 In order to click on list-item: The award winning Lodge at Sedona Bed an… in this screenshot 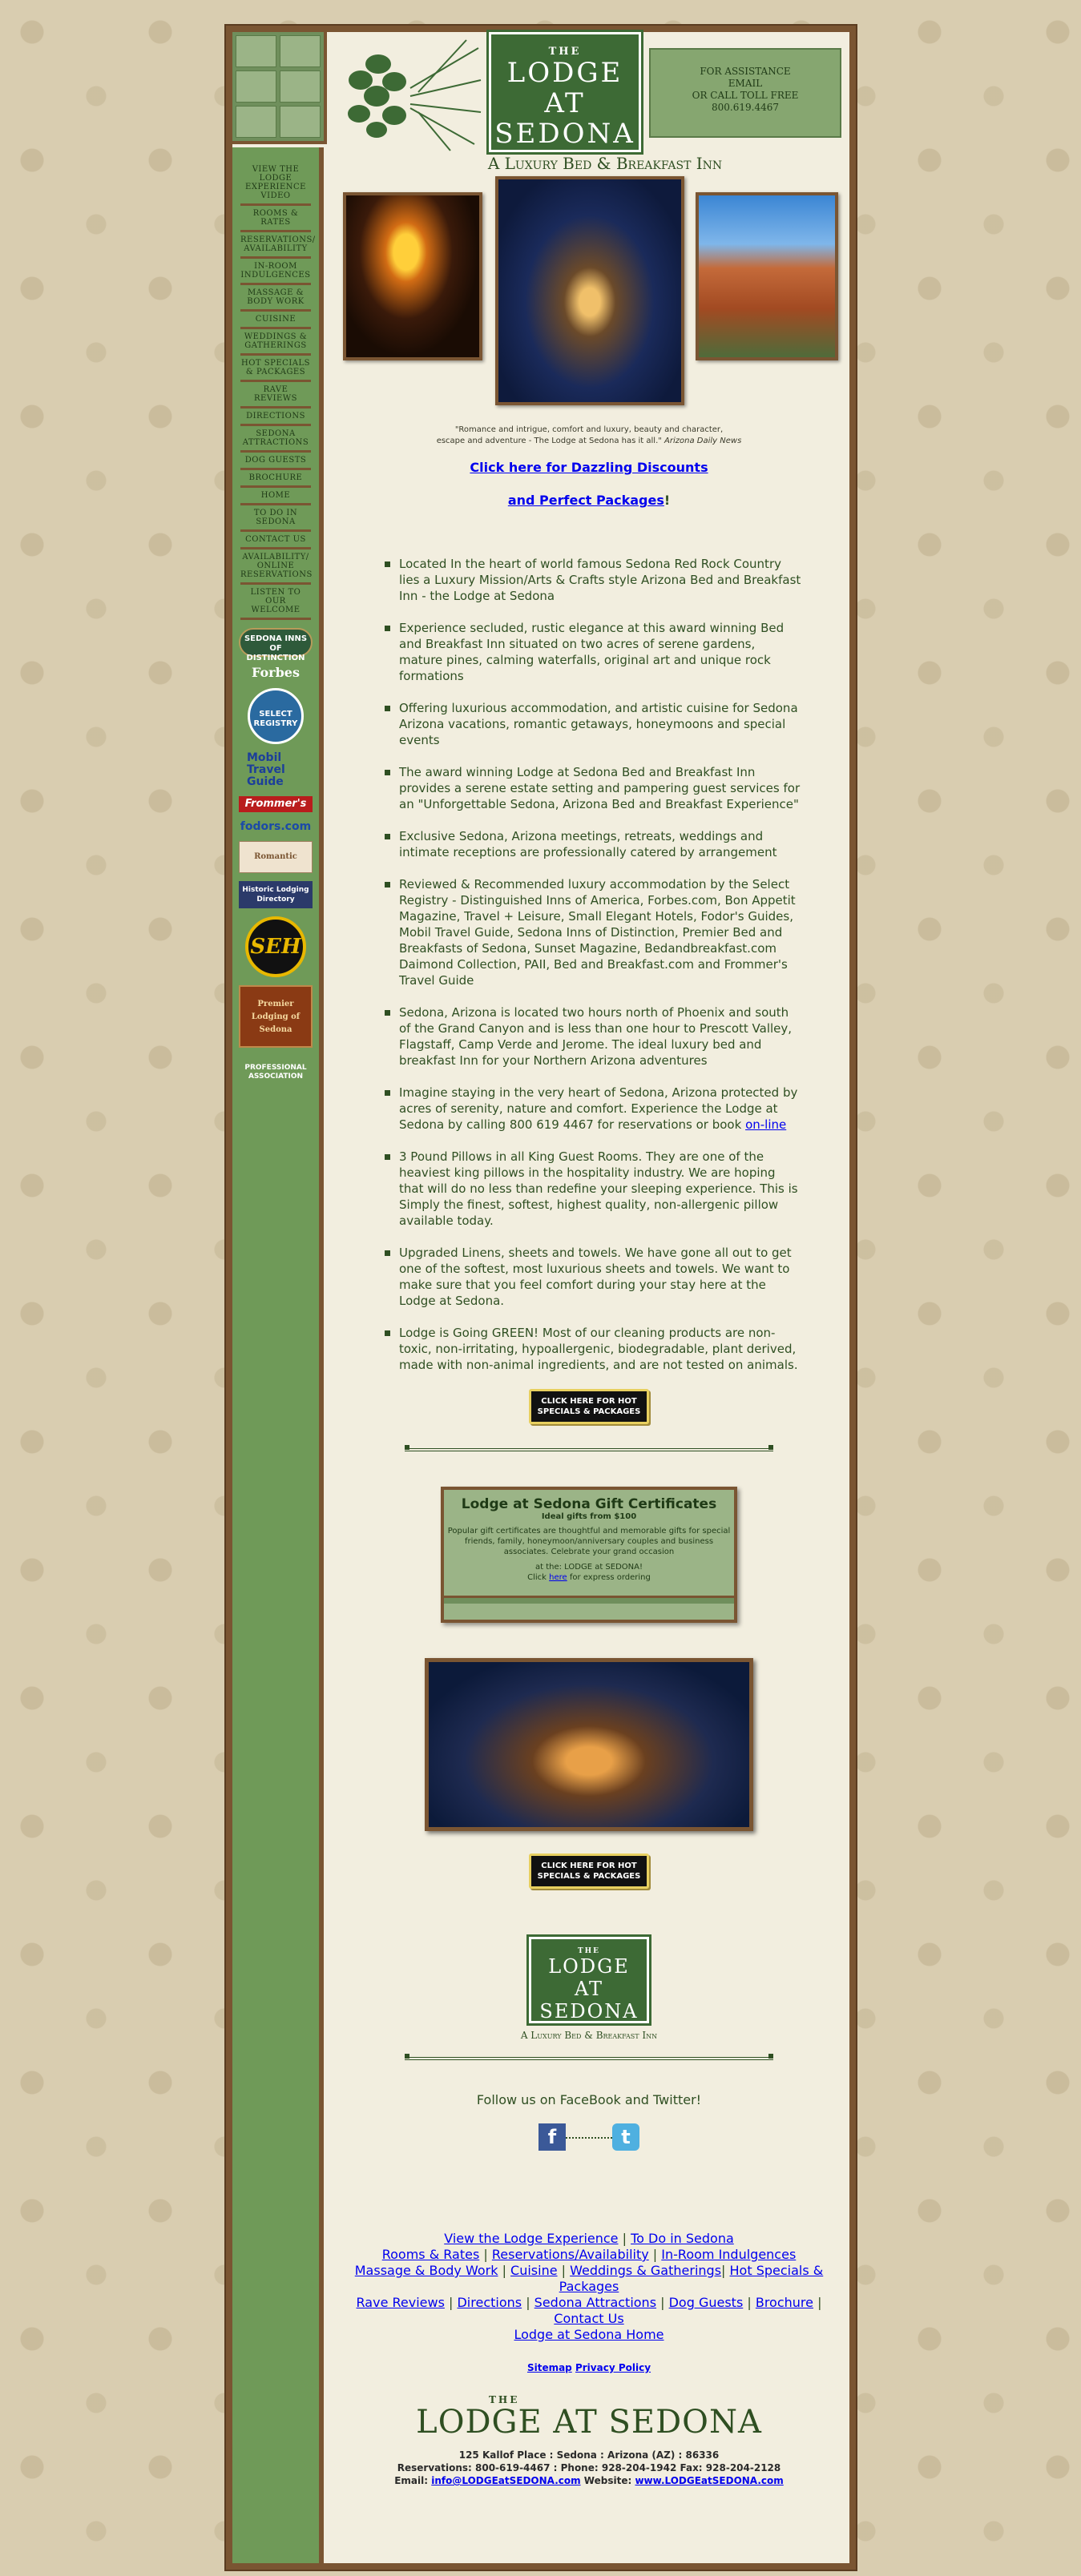, I will do `click(593, 788)`.